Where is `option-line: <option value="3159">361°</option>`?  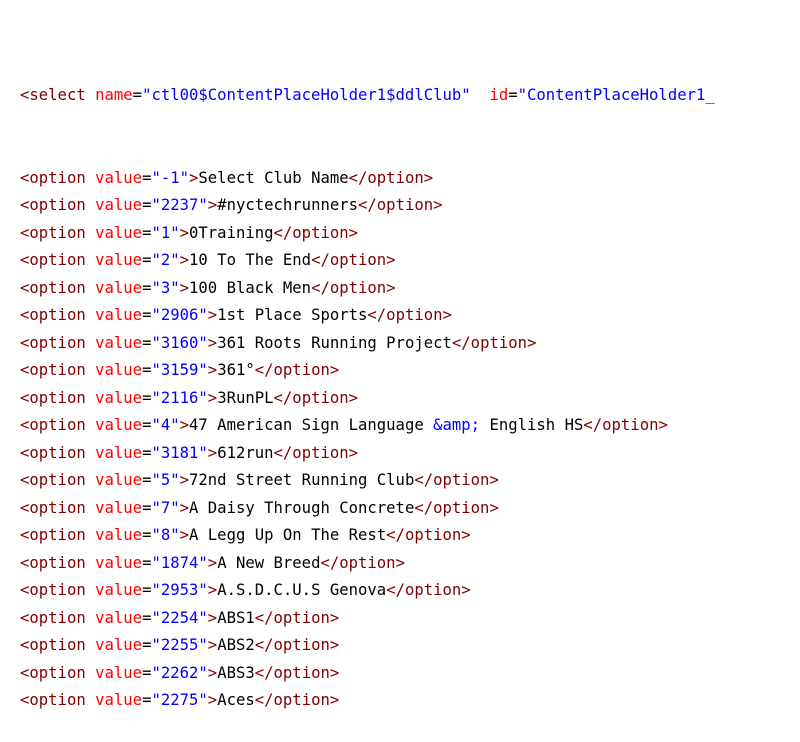 option-line: <option value="3159">361°</option> is located at coordinates (410, 371).